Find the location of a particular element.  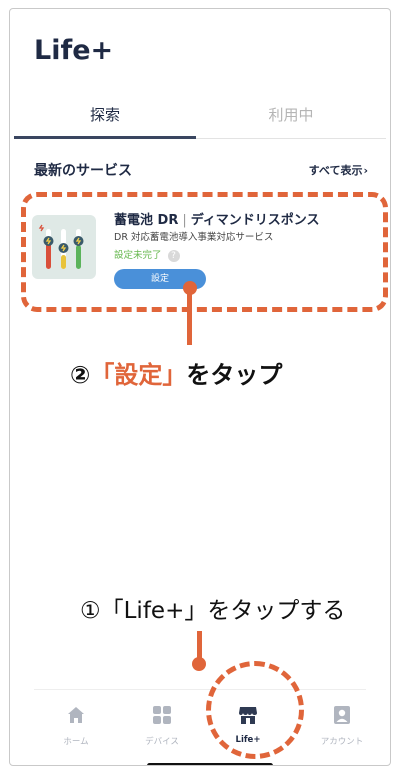

annotation-step-2: ②「設定」をタップ is located at coordinates (176, 372).